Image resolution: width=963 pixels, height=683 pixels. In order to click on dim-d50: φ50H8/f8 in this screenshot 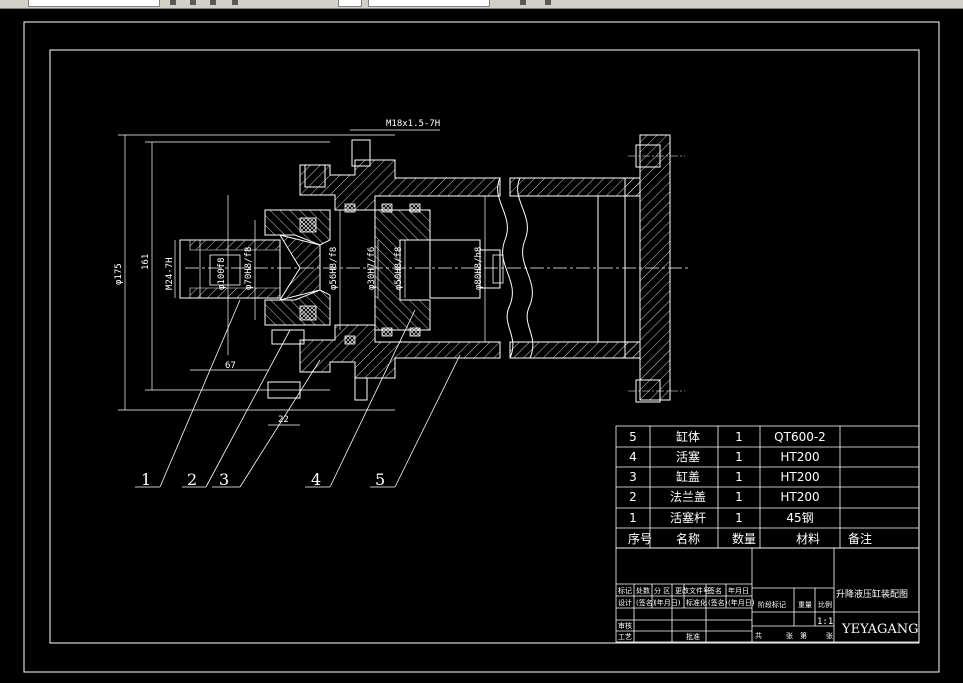, I will do `click(399, 268)`.